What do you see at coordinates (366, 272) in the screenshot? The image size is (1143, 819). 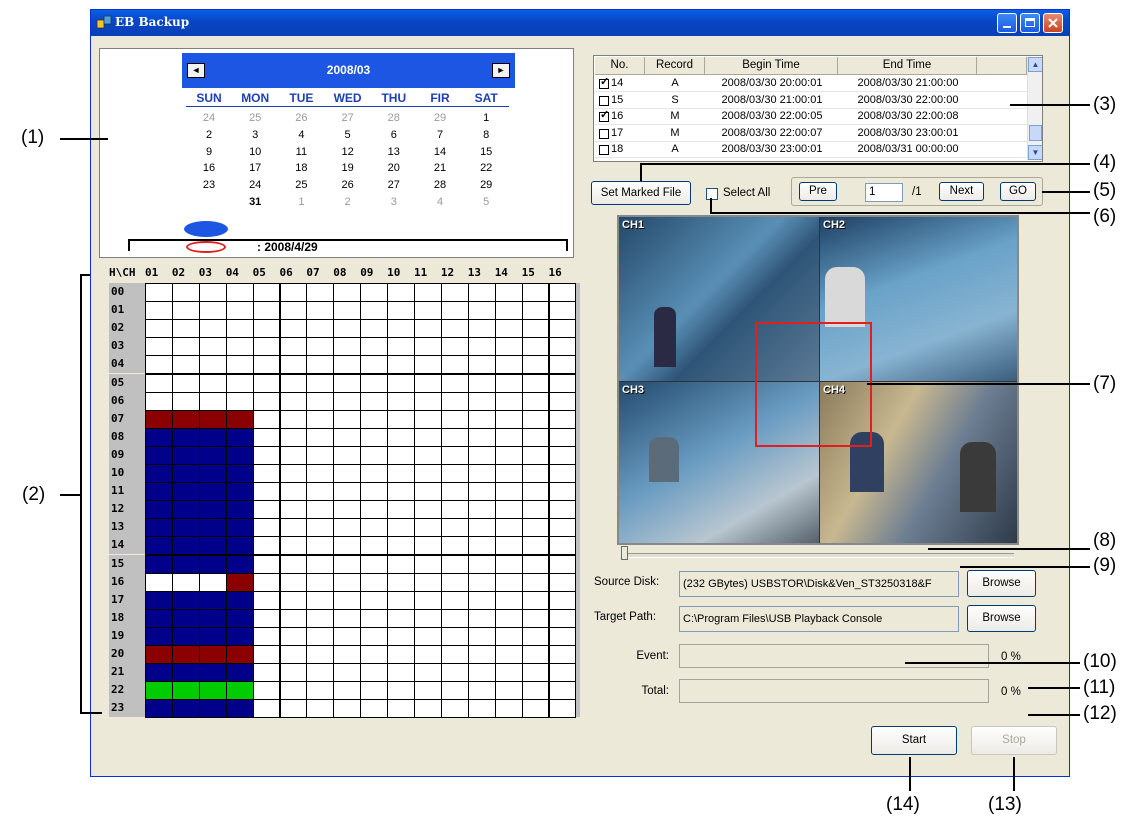 I see `channel-header: 09` at bounding box center [366, 272].